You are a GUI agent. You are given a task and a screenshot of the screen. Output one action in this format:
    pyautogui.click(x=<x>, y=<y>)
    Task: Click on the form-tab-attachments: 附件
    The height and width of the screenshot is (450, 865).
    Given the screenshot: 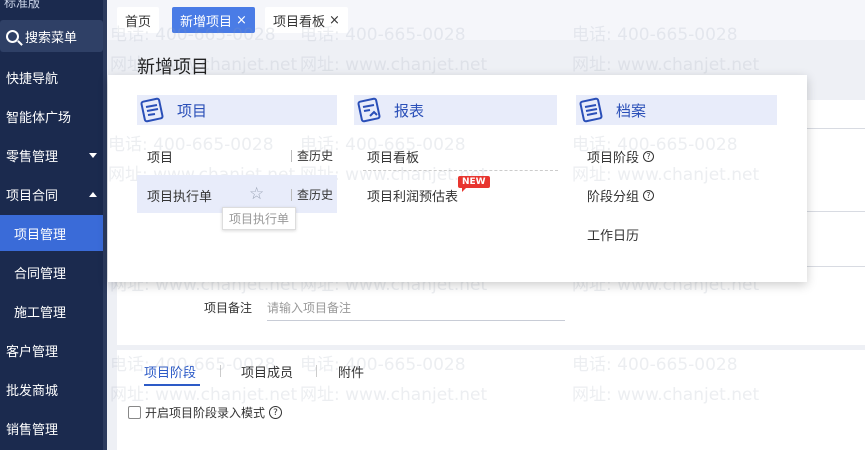 What is the action you would take?
    pyautogui.click(x=351, y=371)
    